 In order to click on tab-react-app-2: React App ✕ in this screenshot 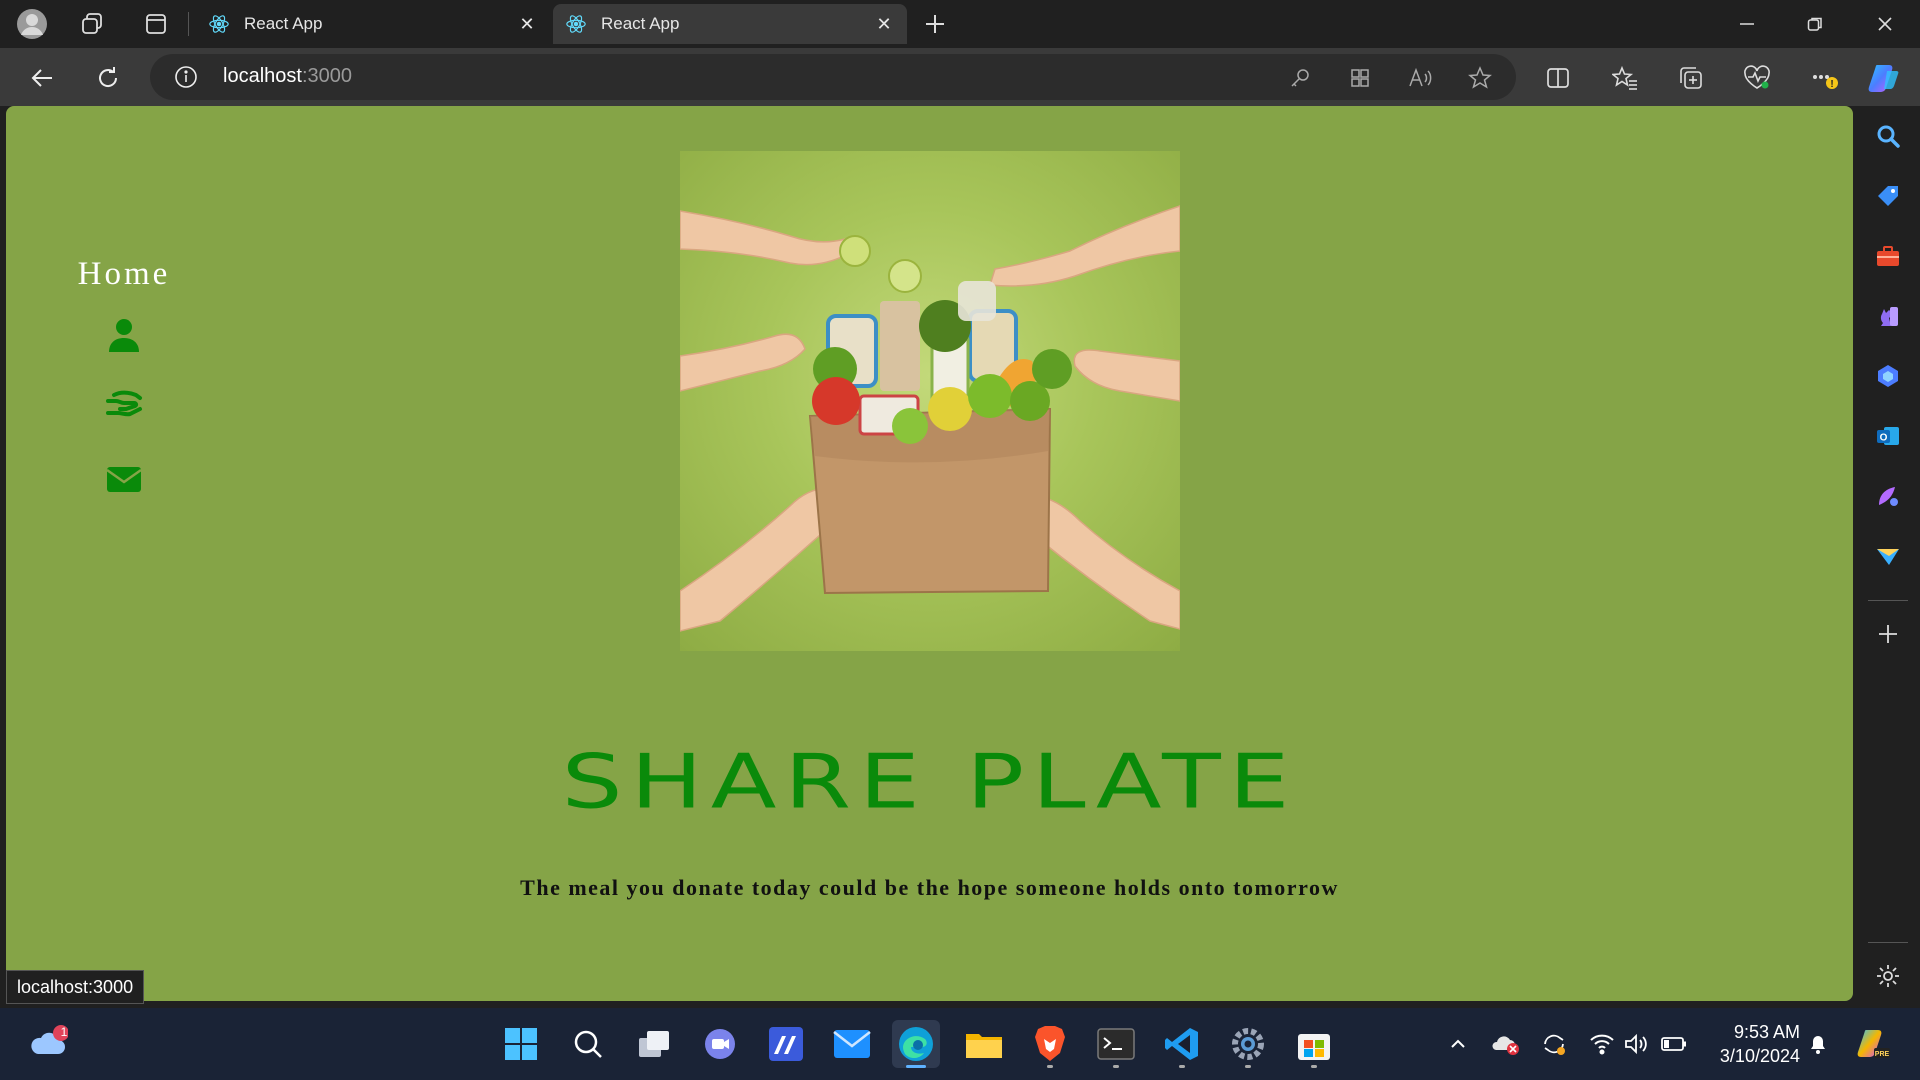, I will do `click(730, 24)`.